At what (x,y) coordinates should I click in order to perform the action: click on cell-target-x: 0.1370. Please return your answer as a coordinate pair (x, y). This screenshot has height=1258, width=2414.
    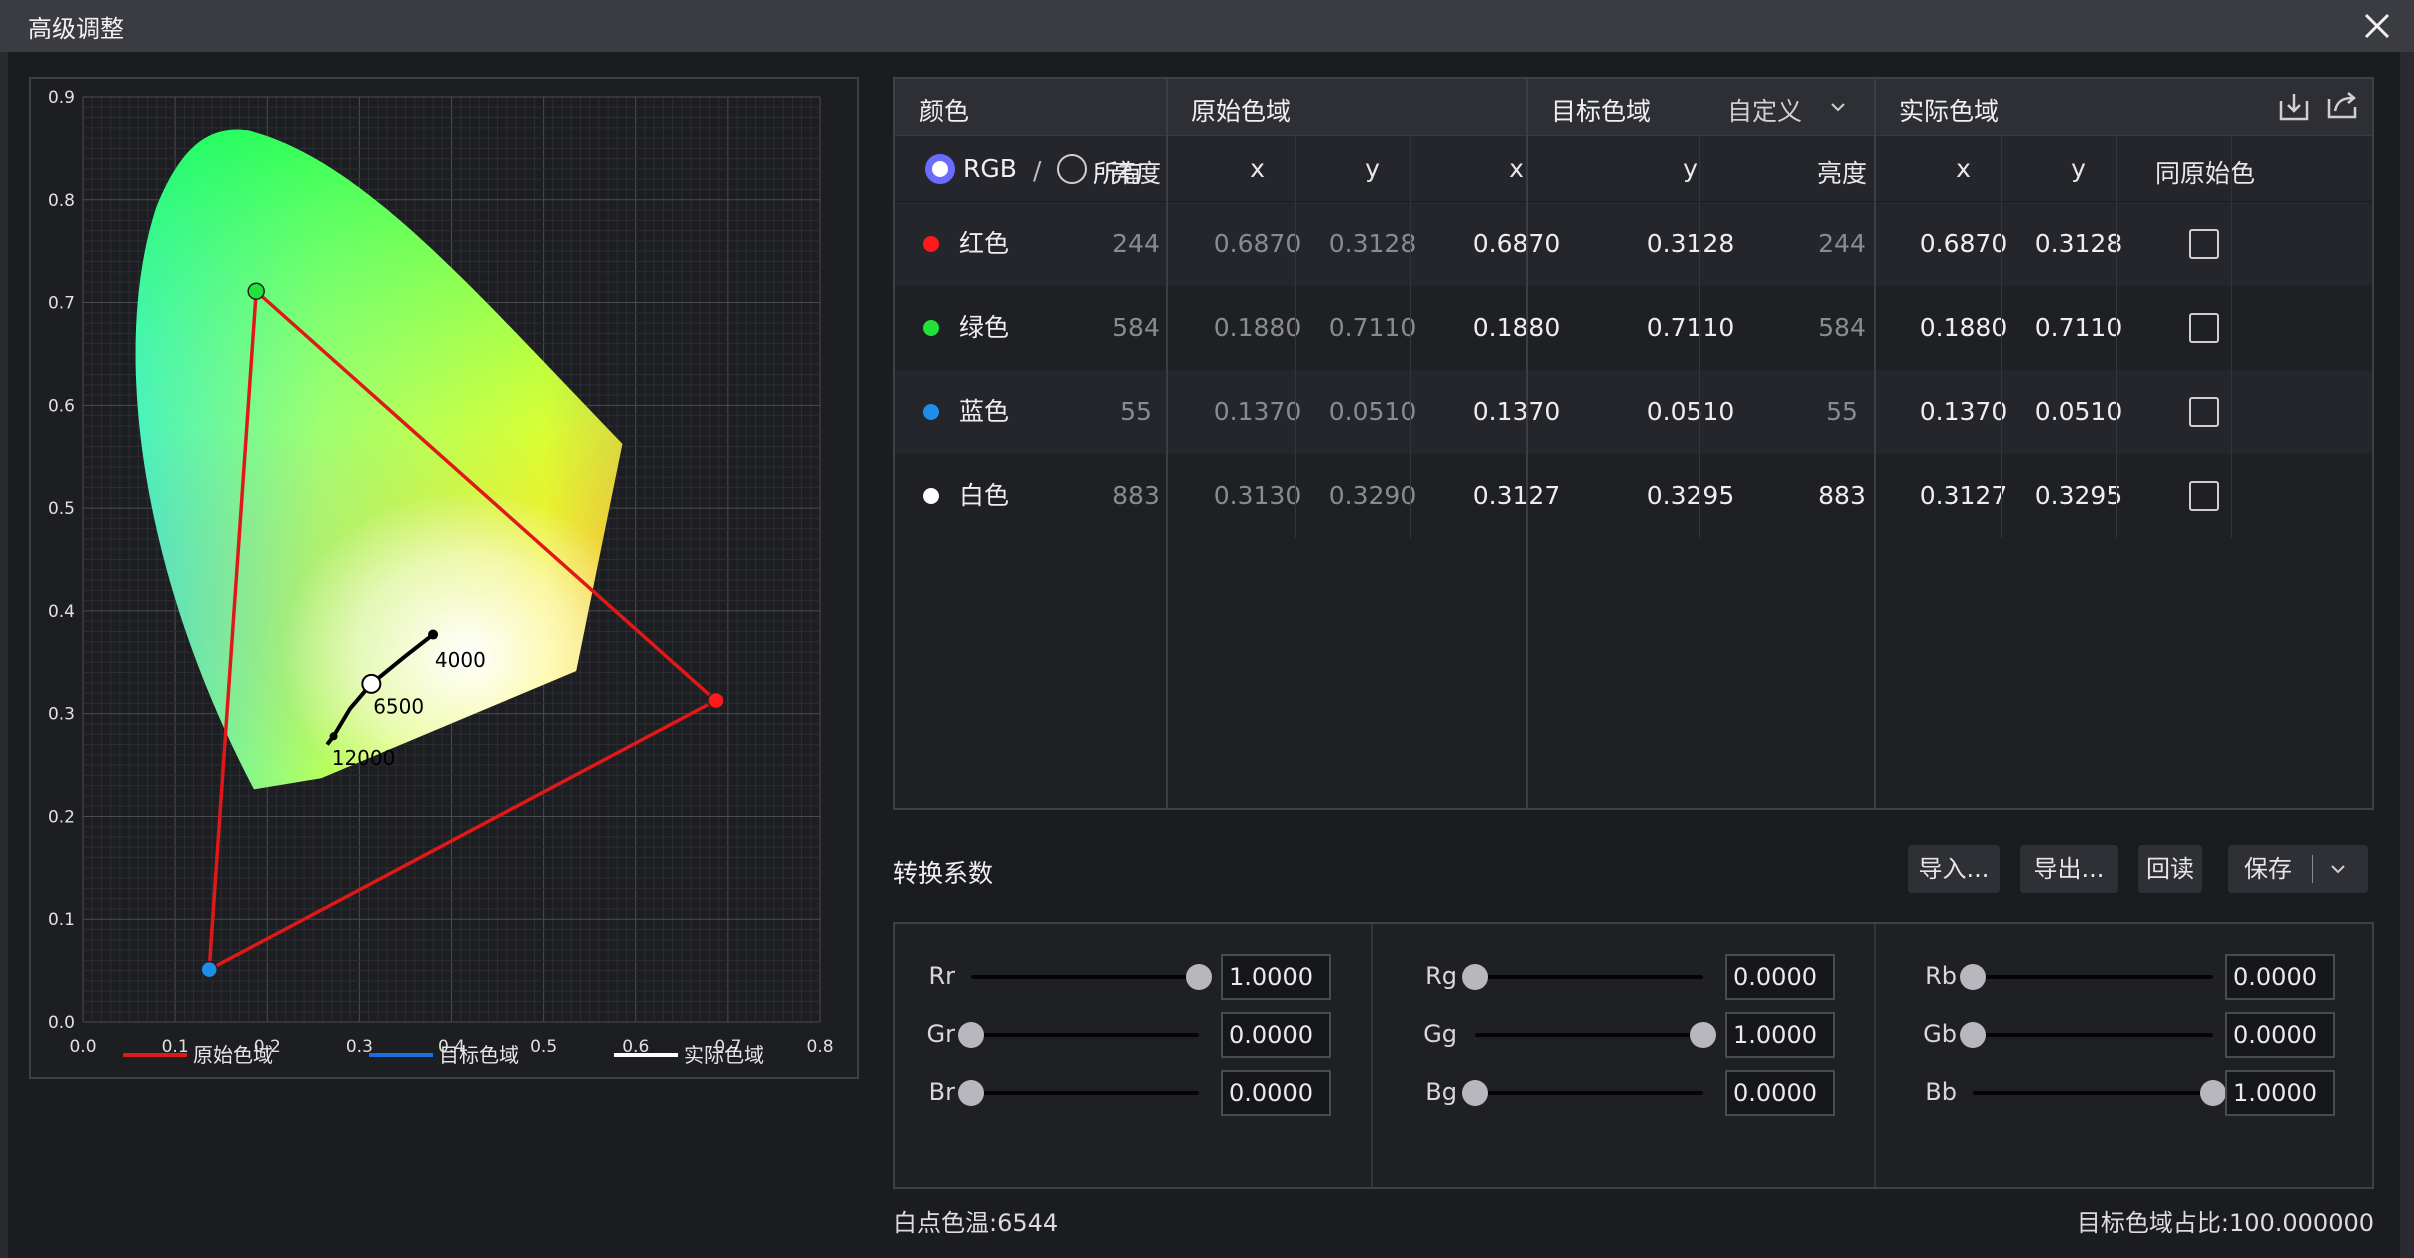
    Looking at the image, I should click on (1516, 412).